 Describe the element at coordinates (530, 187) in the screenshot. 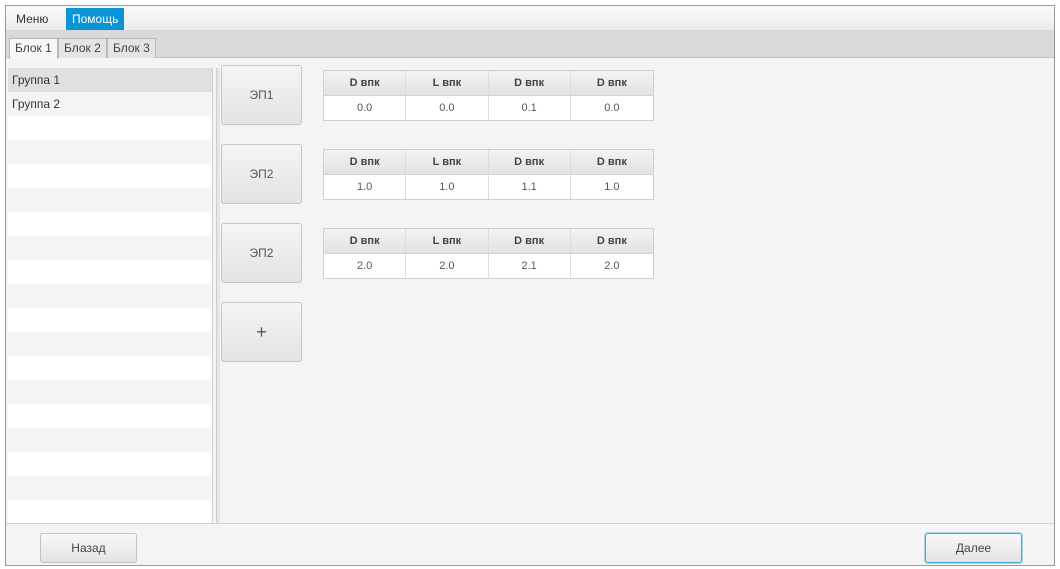

I see `table-cell: 1.1` at that location.